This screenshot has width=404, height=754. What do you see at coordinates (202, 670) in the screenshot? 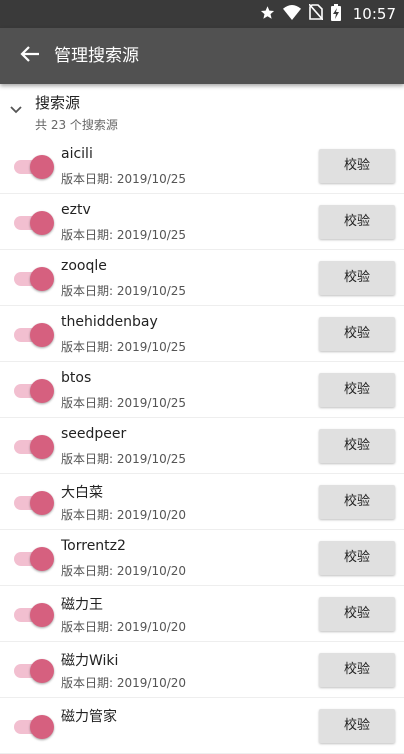
I see `list-item: 磁力Wiki 版本日期: 2019/10/20 校验` at bounding box center [202, 670].